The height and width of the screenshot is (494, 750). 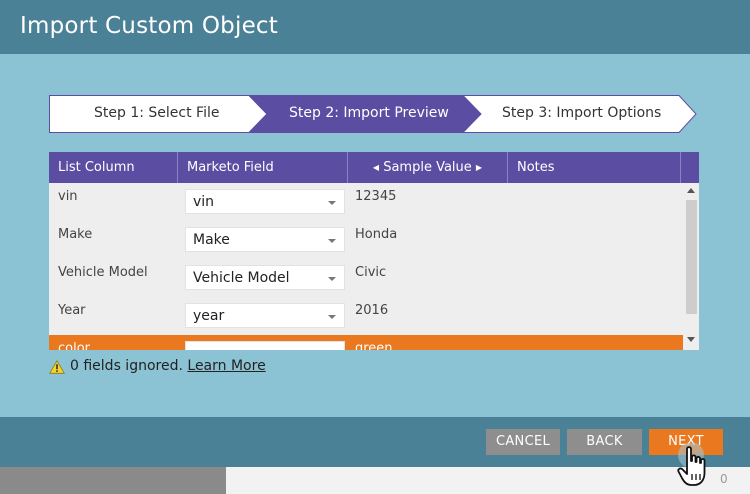 I want to click on learn-more-link: Learn More, so click(x=226, y=366).